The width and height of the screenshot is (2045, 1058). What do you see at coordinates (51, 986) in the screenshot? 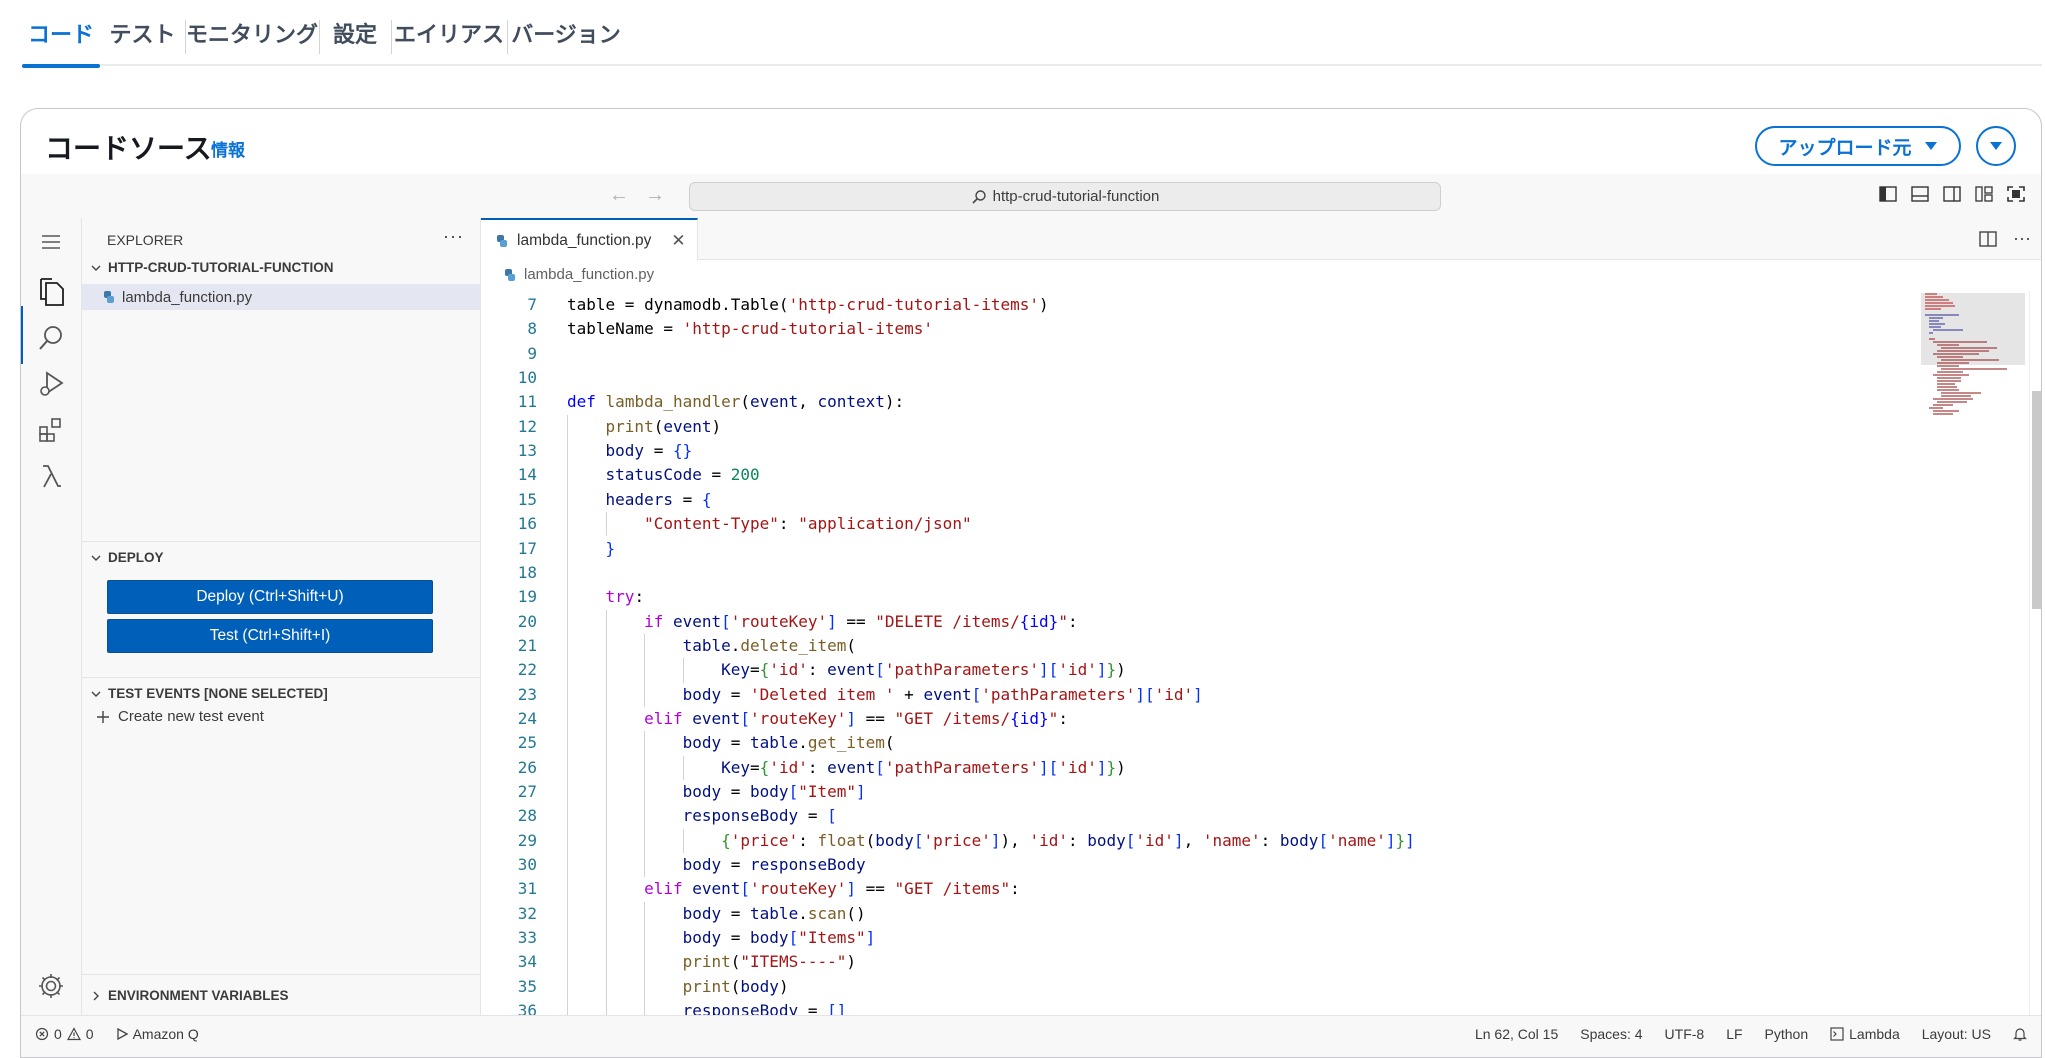
I see `settings-gear-icon` at bounding box center [51, 986].